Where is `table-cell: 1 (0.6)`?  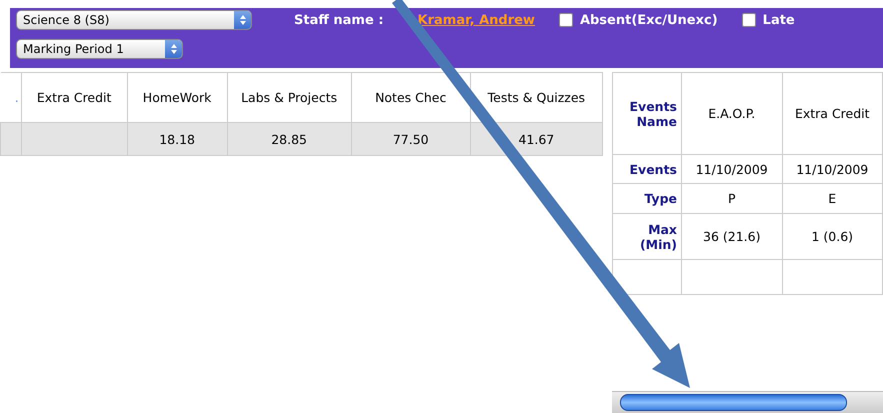
table-cell: 1 (0.6) is located at coordinates (832, 237).